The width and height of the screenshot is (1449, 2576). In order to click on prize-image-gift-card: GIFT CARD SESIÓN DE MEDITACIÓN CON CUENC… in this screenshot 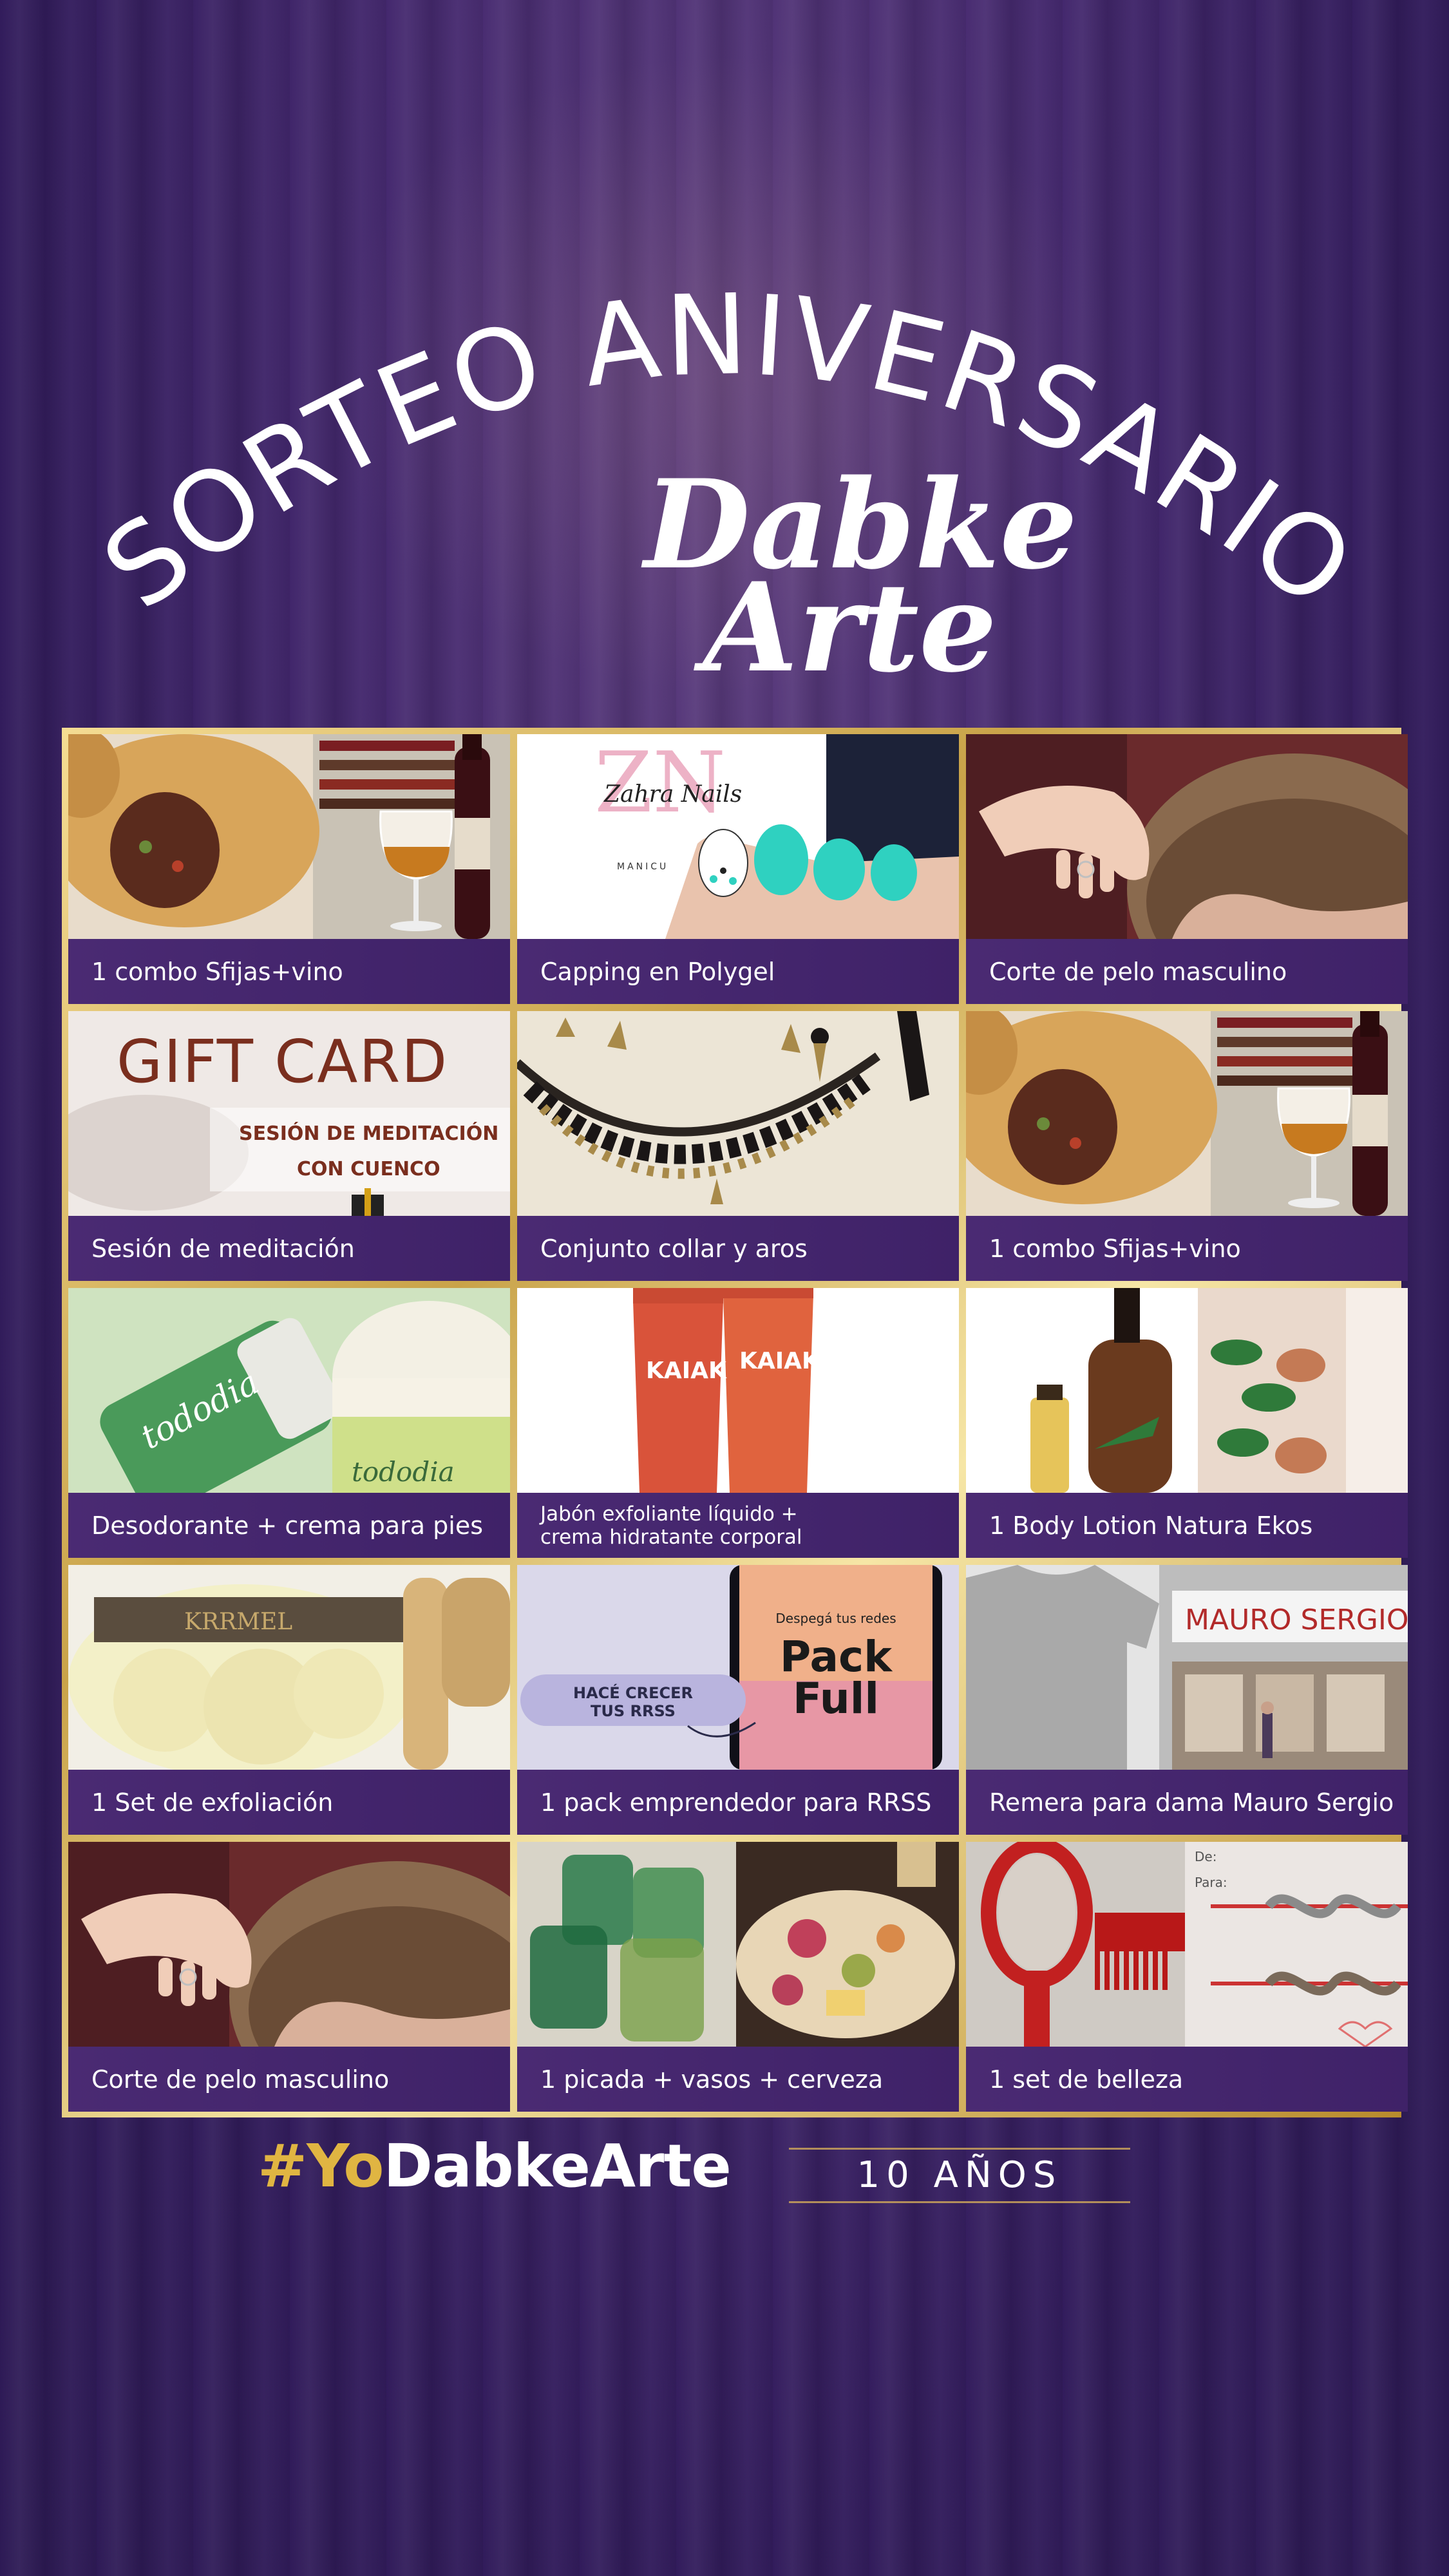, I will do `click(289, 1113)`.